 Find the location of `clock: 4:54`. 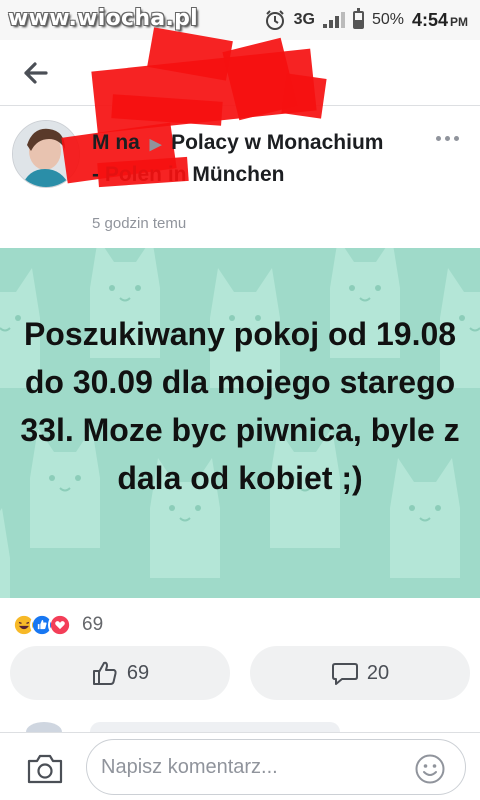

clock: 4:54 is located at coordinates (429, 19).